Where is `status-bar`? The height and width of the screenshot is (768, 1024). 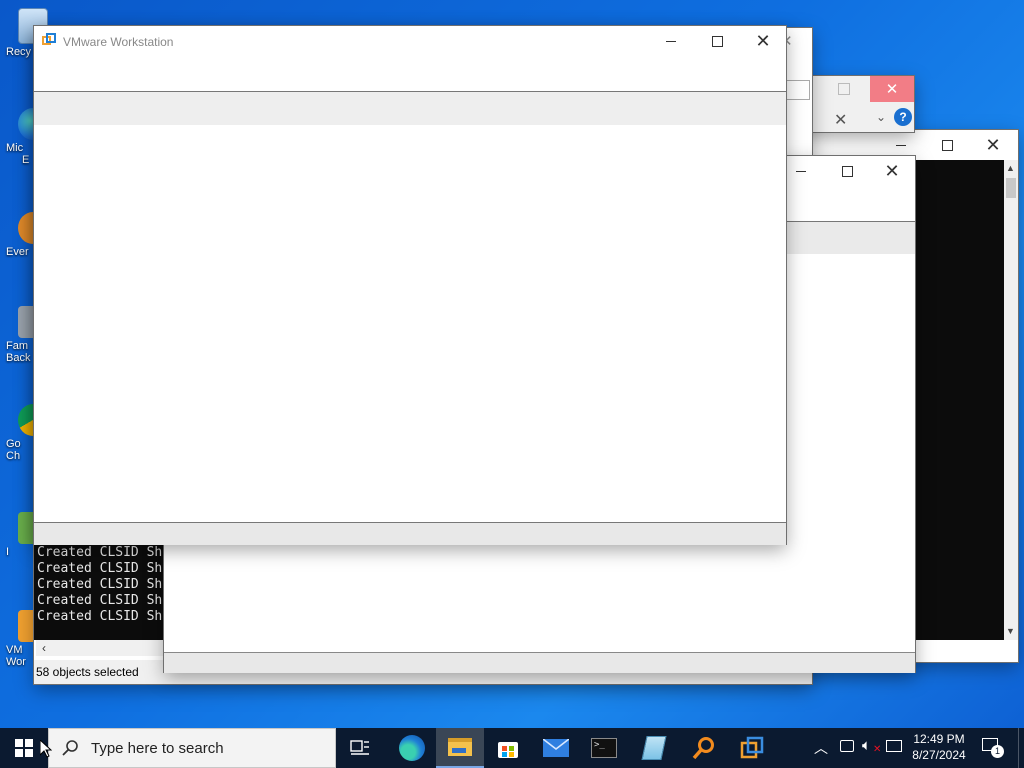
status-bar is located at coordinates (410, 533).